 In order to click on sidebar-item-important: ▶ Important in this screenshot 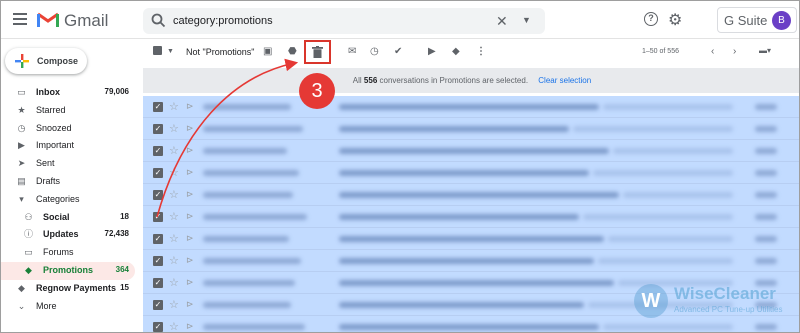, I will do `click(68, 146)`.